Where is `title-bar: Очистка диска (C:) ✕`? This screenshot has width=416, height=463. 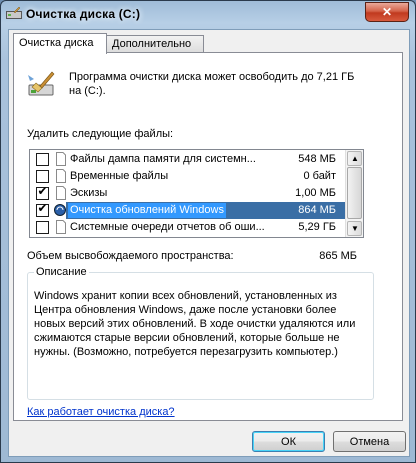
title-bar: Очистка диска (C:) ✕ is located at coordinates (208, 14).